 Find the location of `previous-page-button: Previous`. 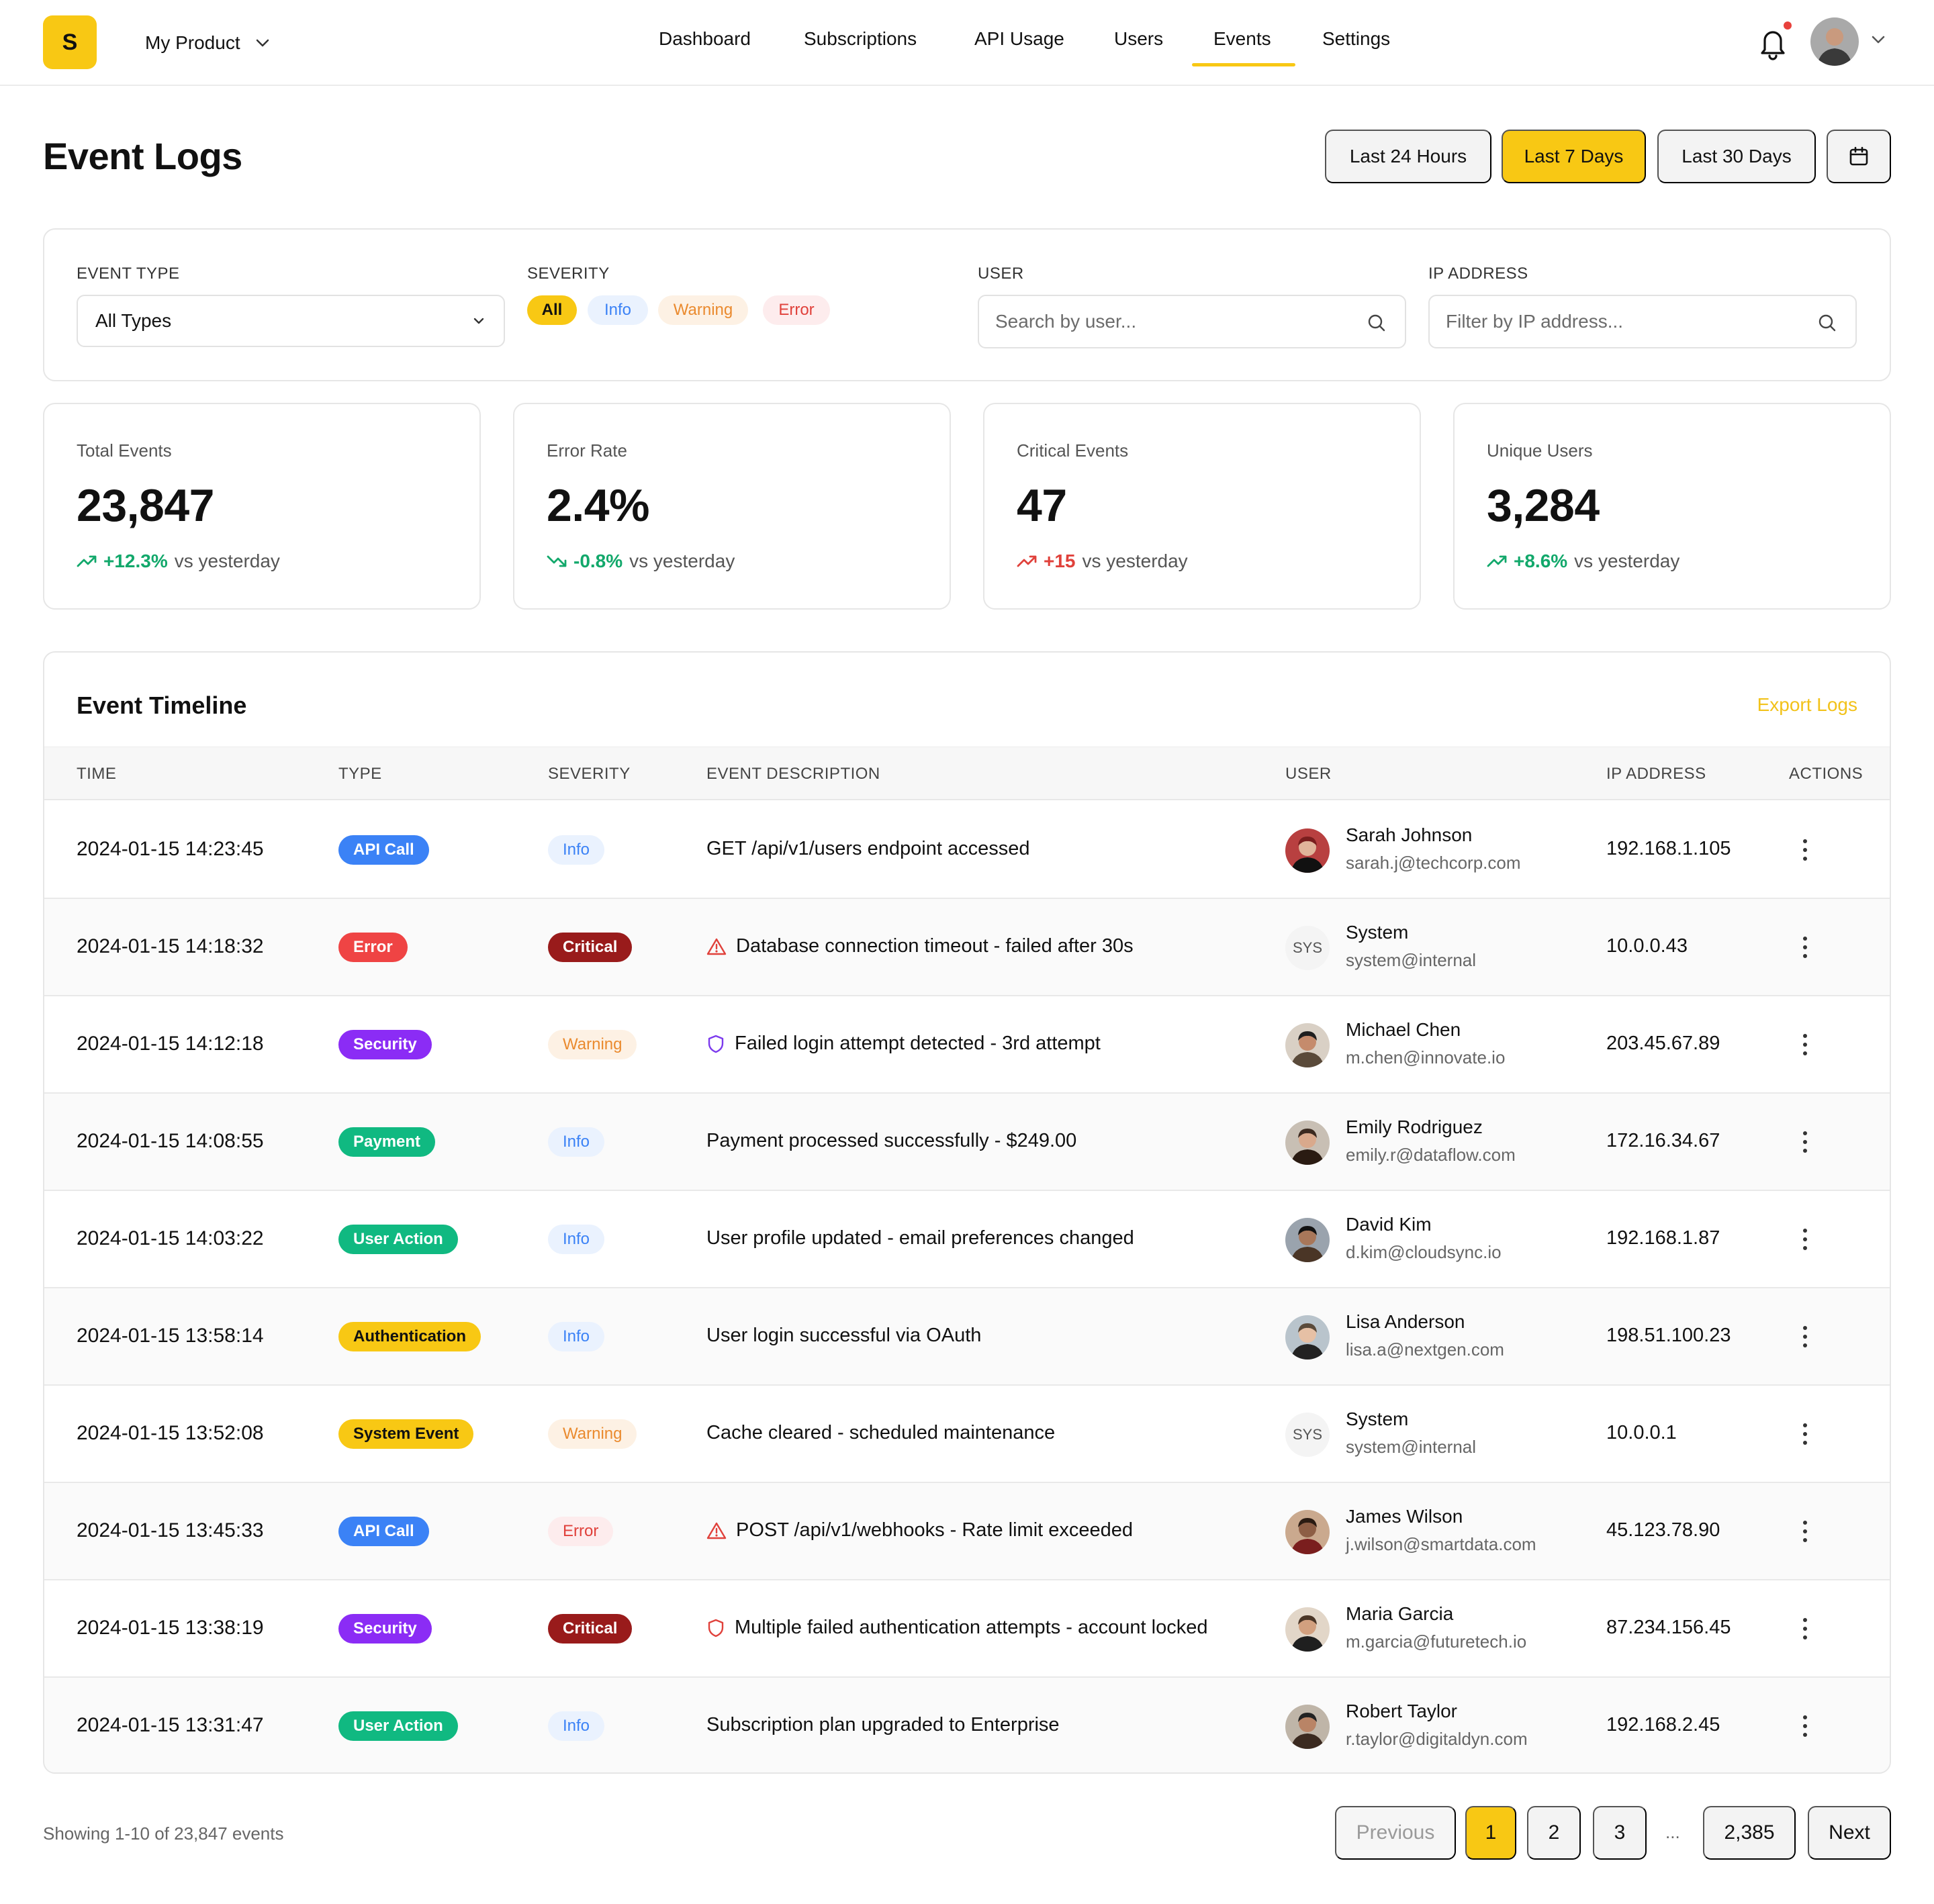

previous-page-button: Previous is located at coordinates (1395, 1833).